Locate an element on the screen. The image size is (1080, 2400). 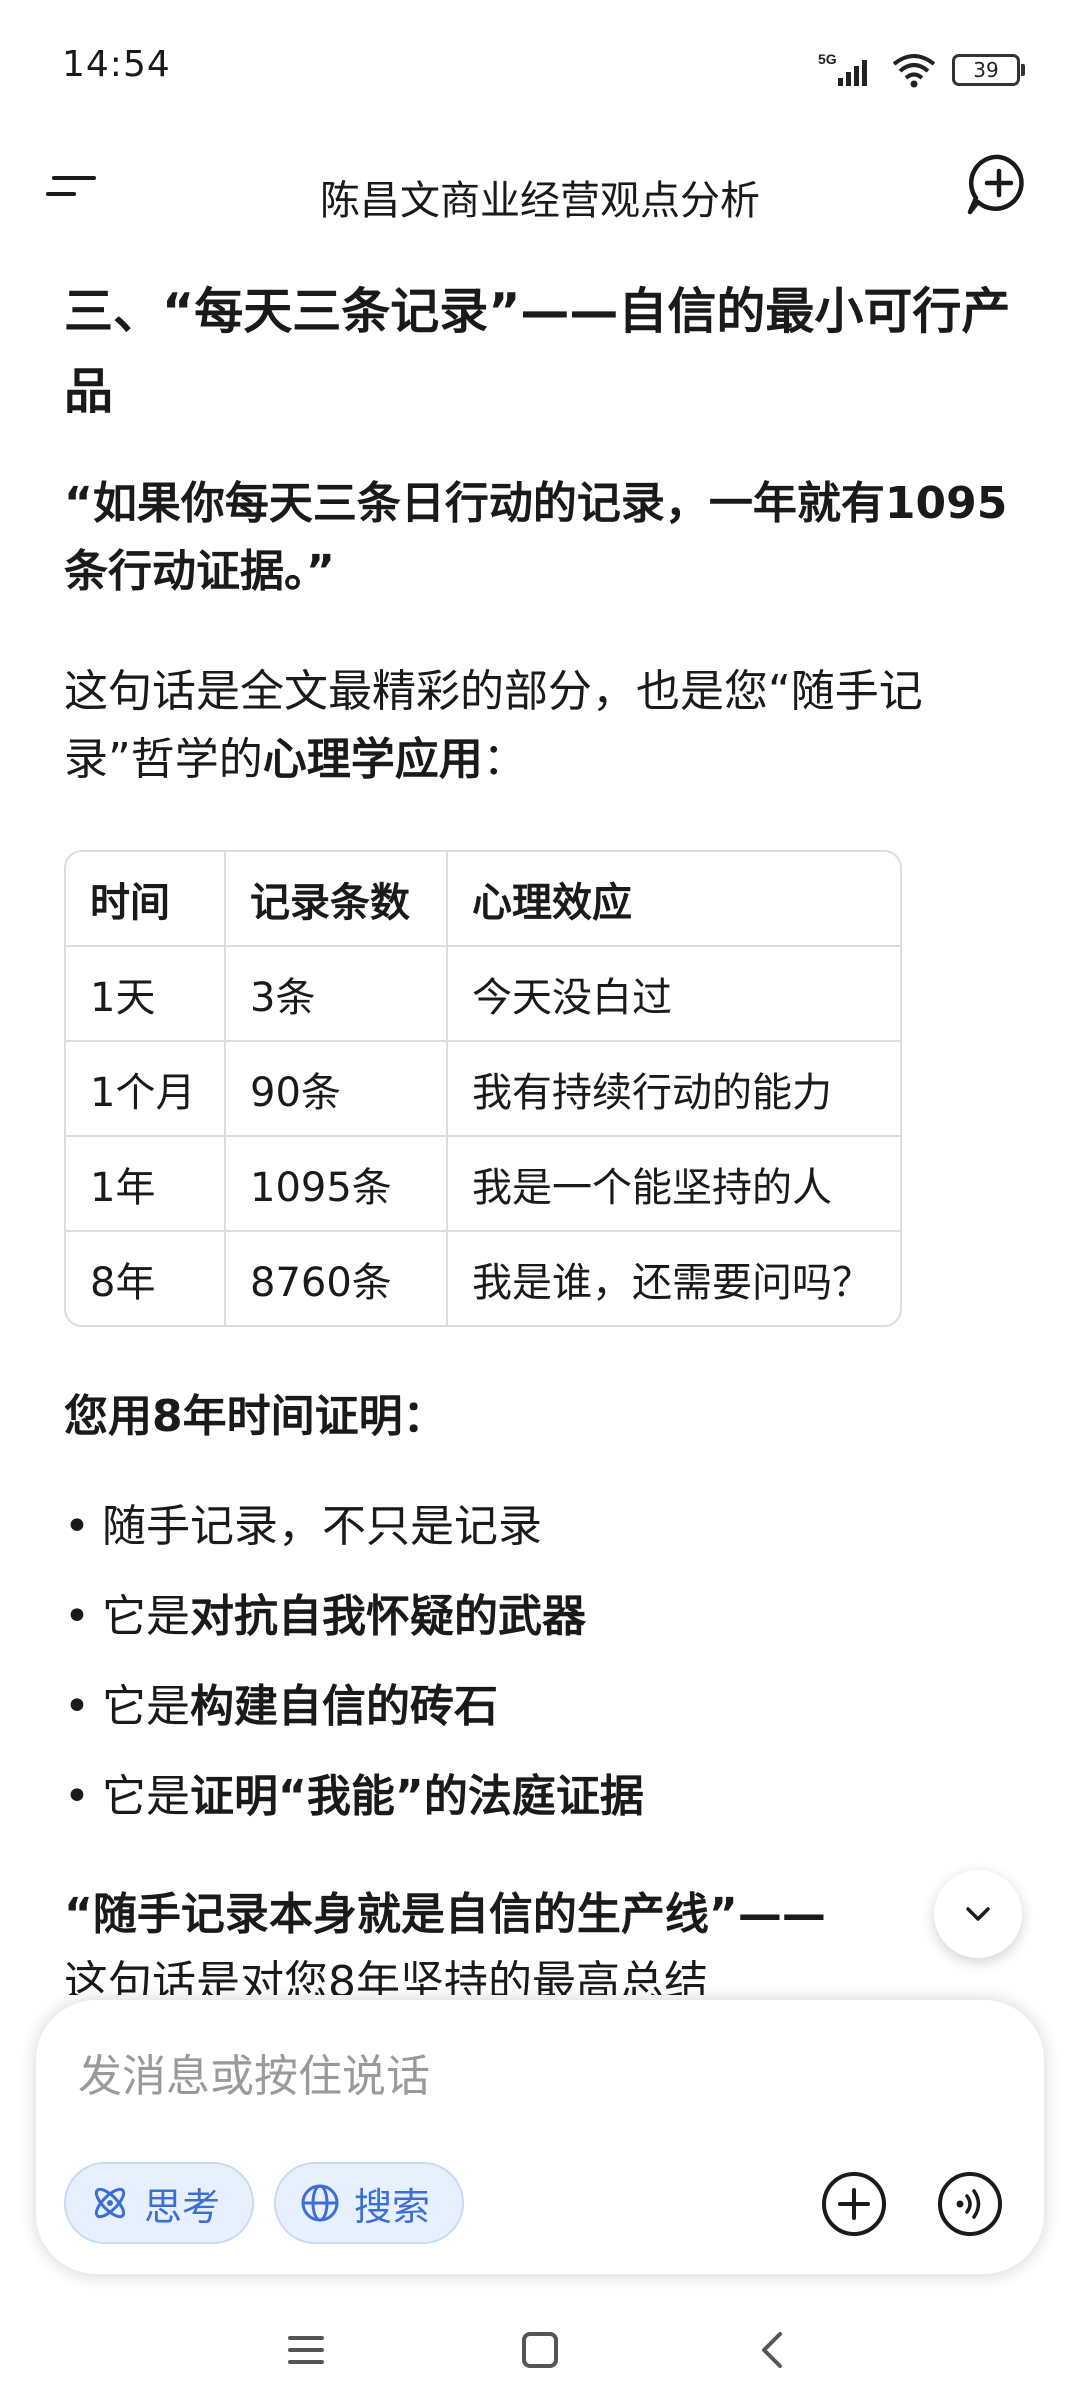
battery-icon: 39 is located at coordinates (988, 70).